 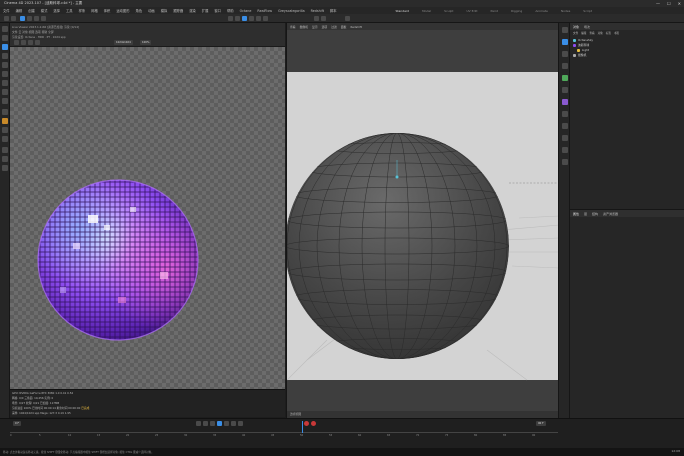 I want to click on menu-mesh: 网格, so click(x=94, y=10).